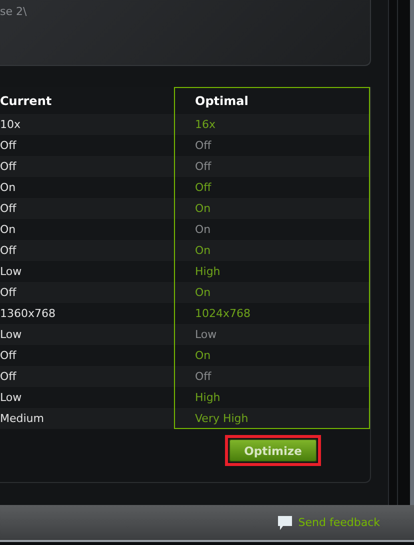 The width and height of the screenshot is (414, 545). I want to click on current-value: 1360x768, so click(28, 313).